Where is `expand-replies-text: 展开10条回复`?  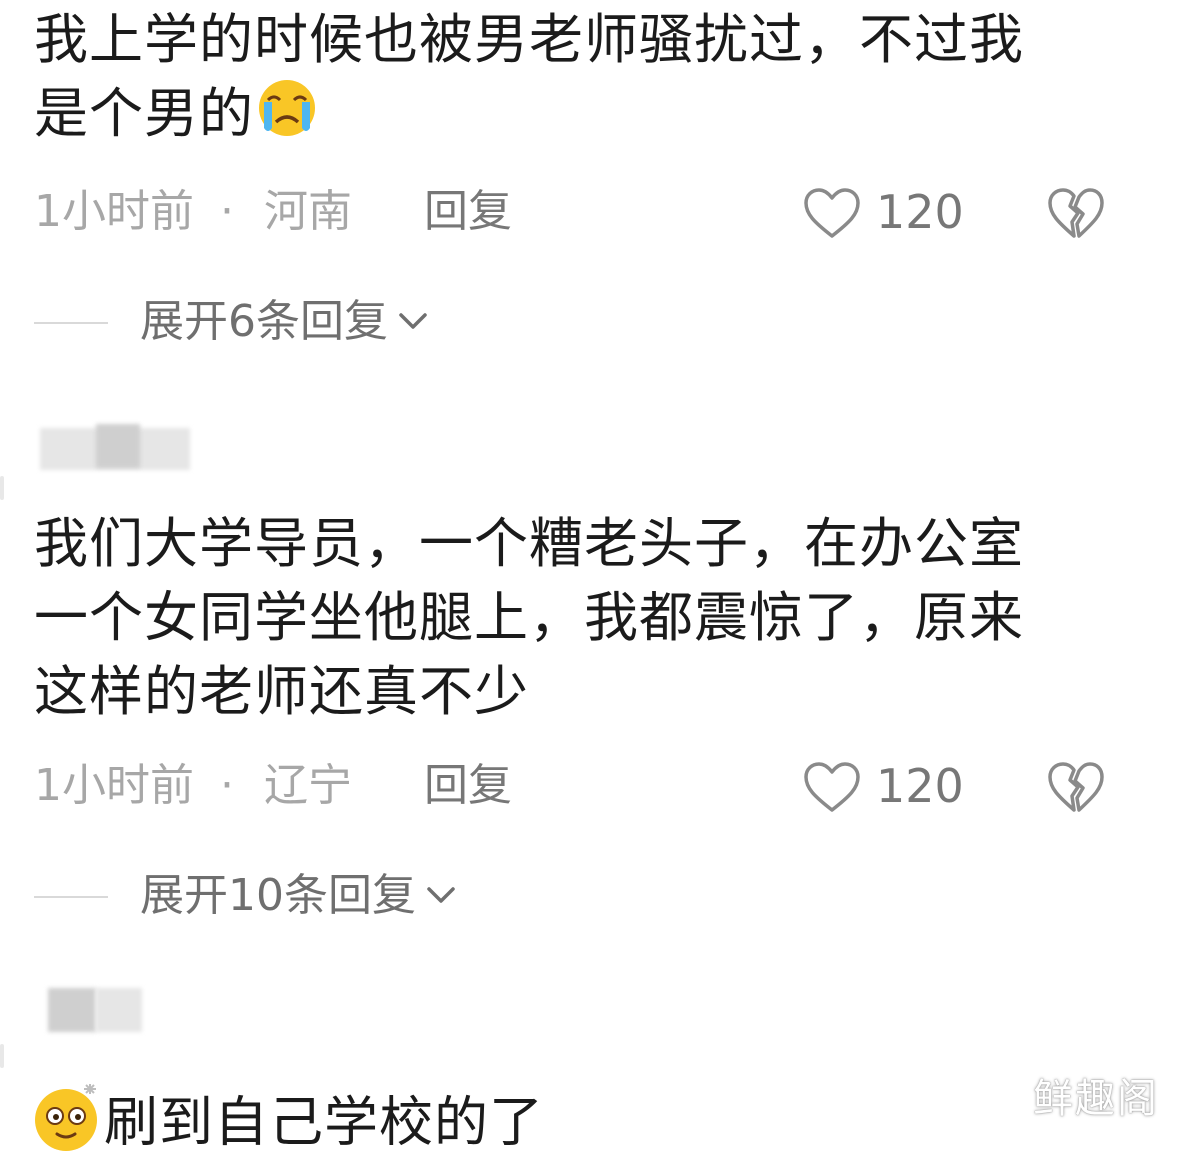 expand-replies-text: 展开10条回复 is located at coordinates (278, 895).